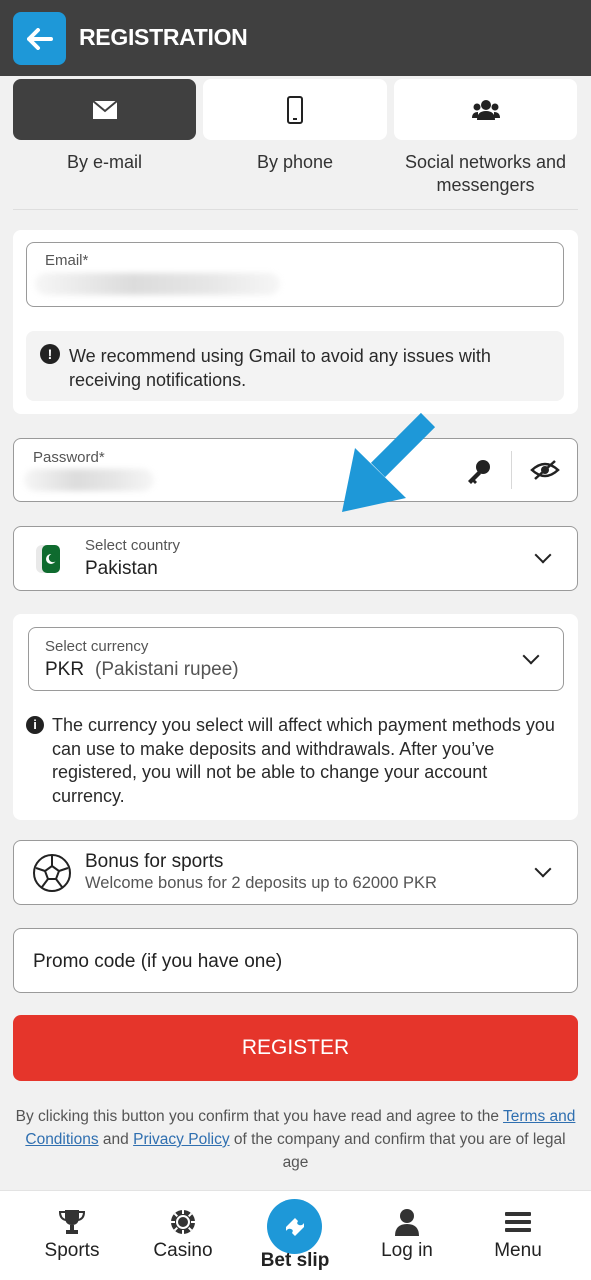 This screenshot has height=1280, width=591. I want to click on trophy-icon, so click(72, 1222).